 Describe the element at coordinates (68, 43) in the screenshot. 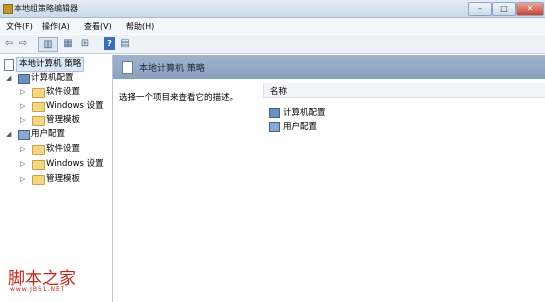

I see `console-tree-icon: ▦` at that location.